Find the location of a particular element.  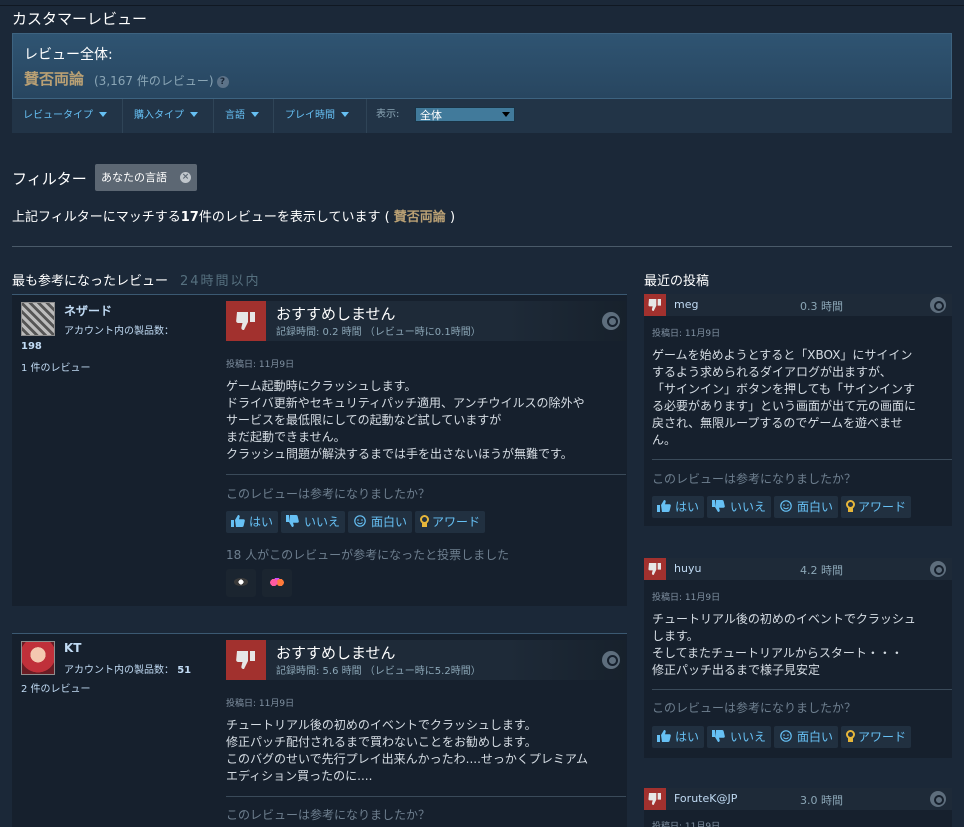

helpful-votes: 18 人がこのレビューが参考になったと投票しました is located at coordinates (368, 555).